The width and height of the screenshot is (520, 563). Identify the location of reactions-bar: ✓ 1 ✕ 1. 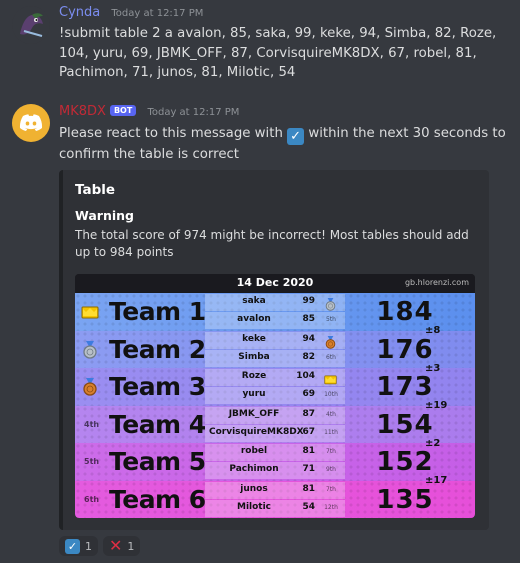
(100, 546).